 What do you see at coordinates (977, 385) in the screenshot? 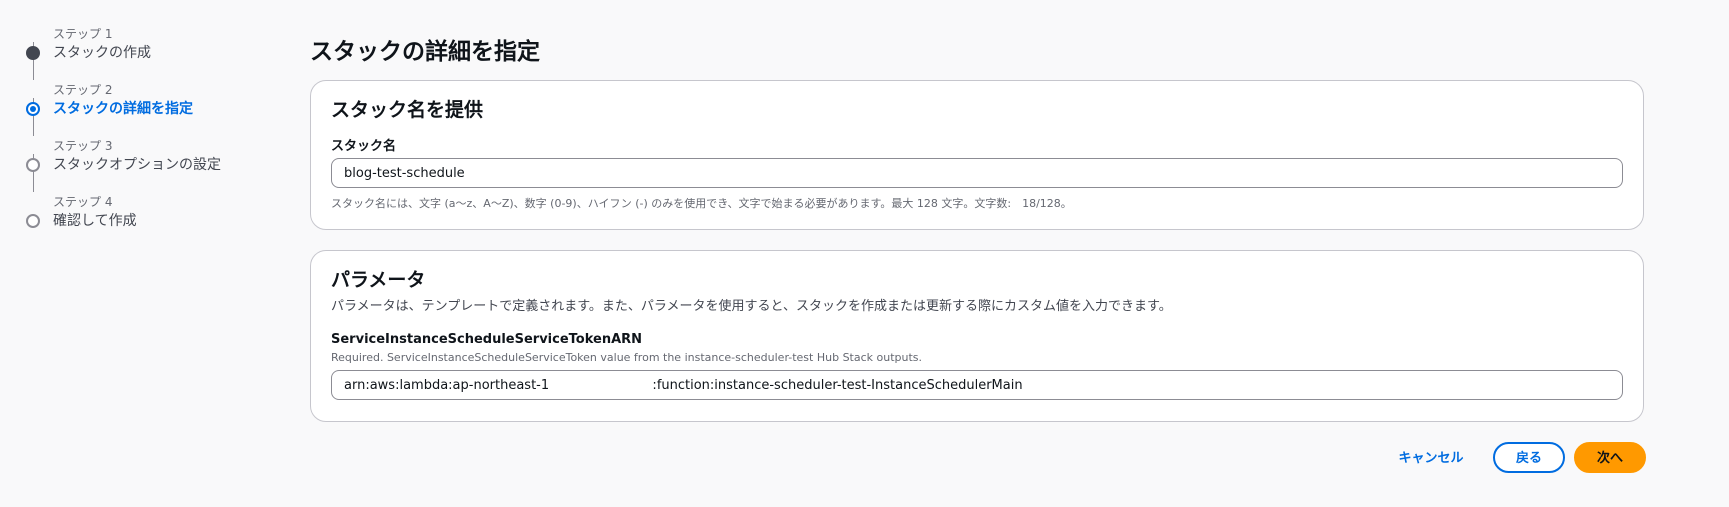
I see `service-token-arn-input` at bounding box center [977, 385].